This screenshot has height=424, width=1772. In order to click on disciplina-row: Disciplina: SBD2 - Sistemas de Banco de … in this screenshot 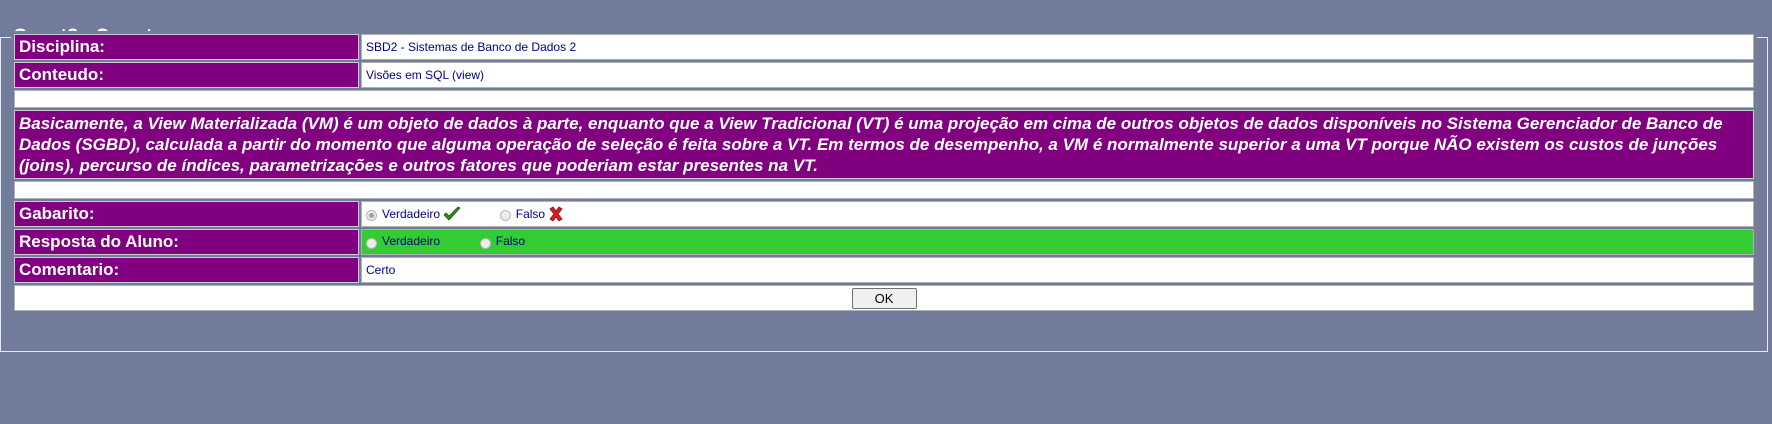, I will do `click(884, 47)`.